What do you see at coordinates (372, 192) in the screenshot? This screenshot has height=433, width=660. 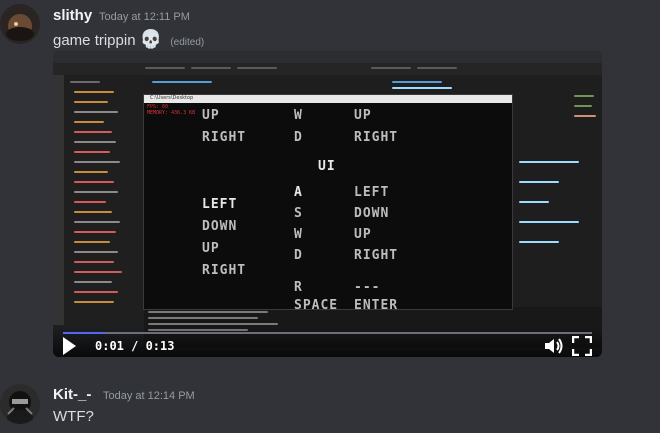 I see `game-action: LEFT` at bounding box center [372, 192].